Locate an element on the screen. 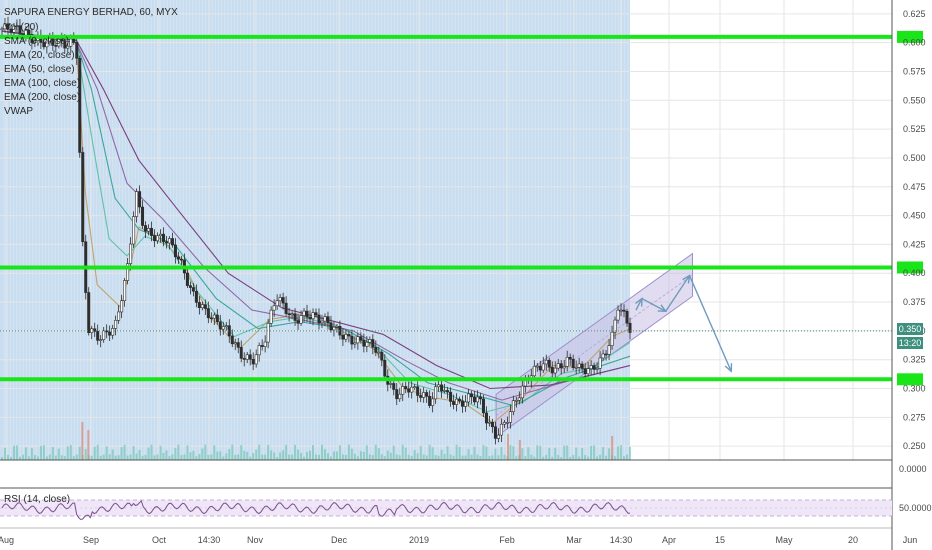 The width and height of the screenshot is (932, 550). legend-ema200: EMA (200, close) is located at coordinates (42, 97).